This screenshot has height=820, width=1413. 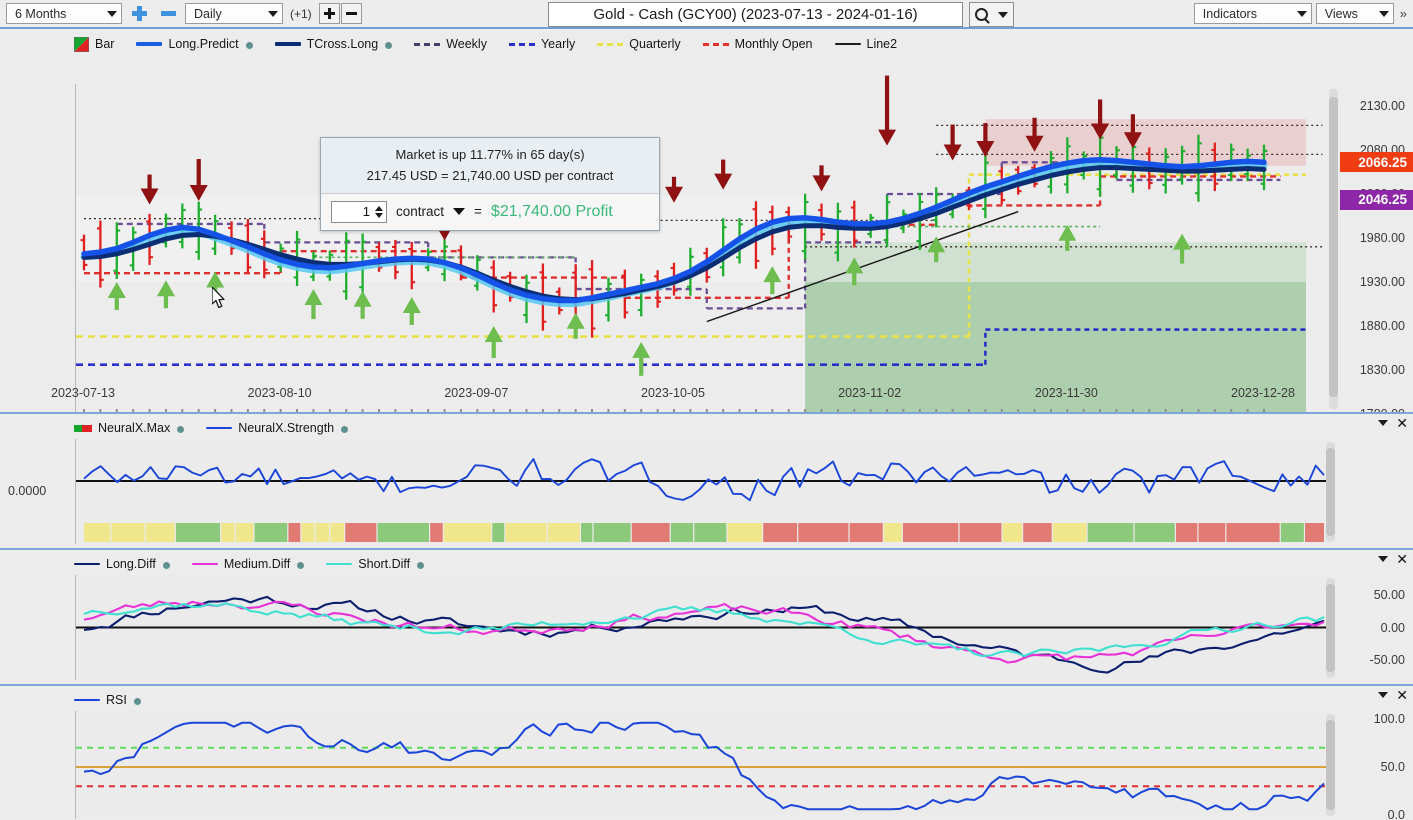 What do you see at coordinates (286, 428) in the screenshot?
I see `legend-label: NeuralX.Strength` at bounding box center [286, 428].